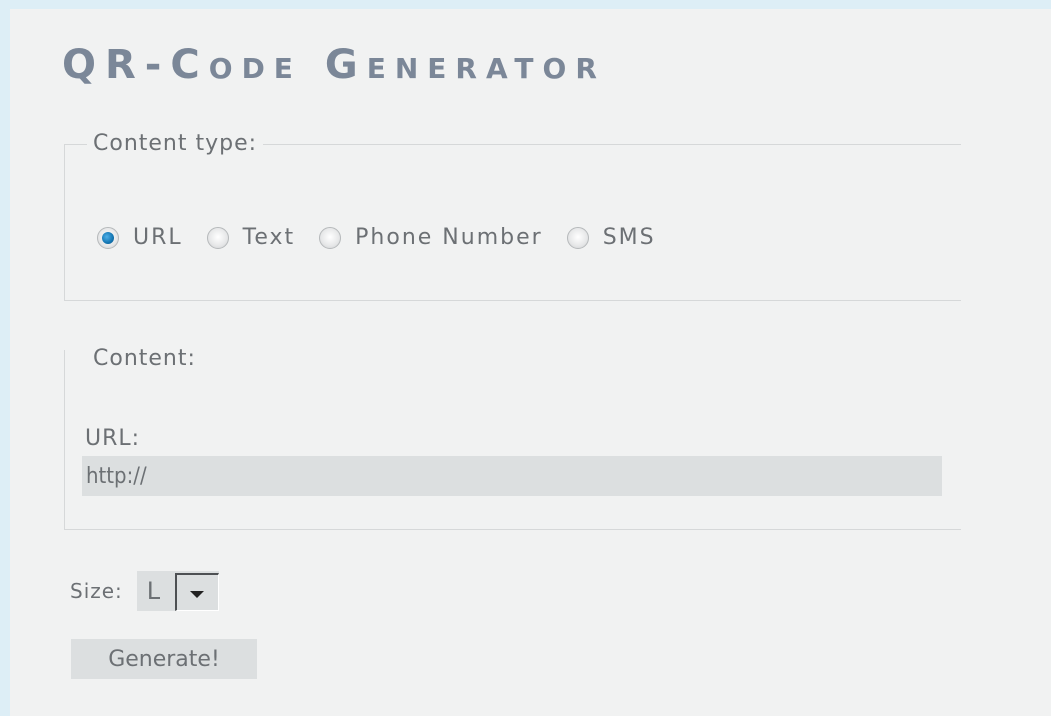  What do you see at coordinates (154, 591) in the screenshot?
I see `size-selected-value: L` at bounding box center [154, 591].